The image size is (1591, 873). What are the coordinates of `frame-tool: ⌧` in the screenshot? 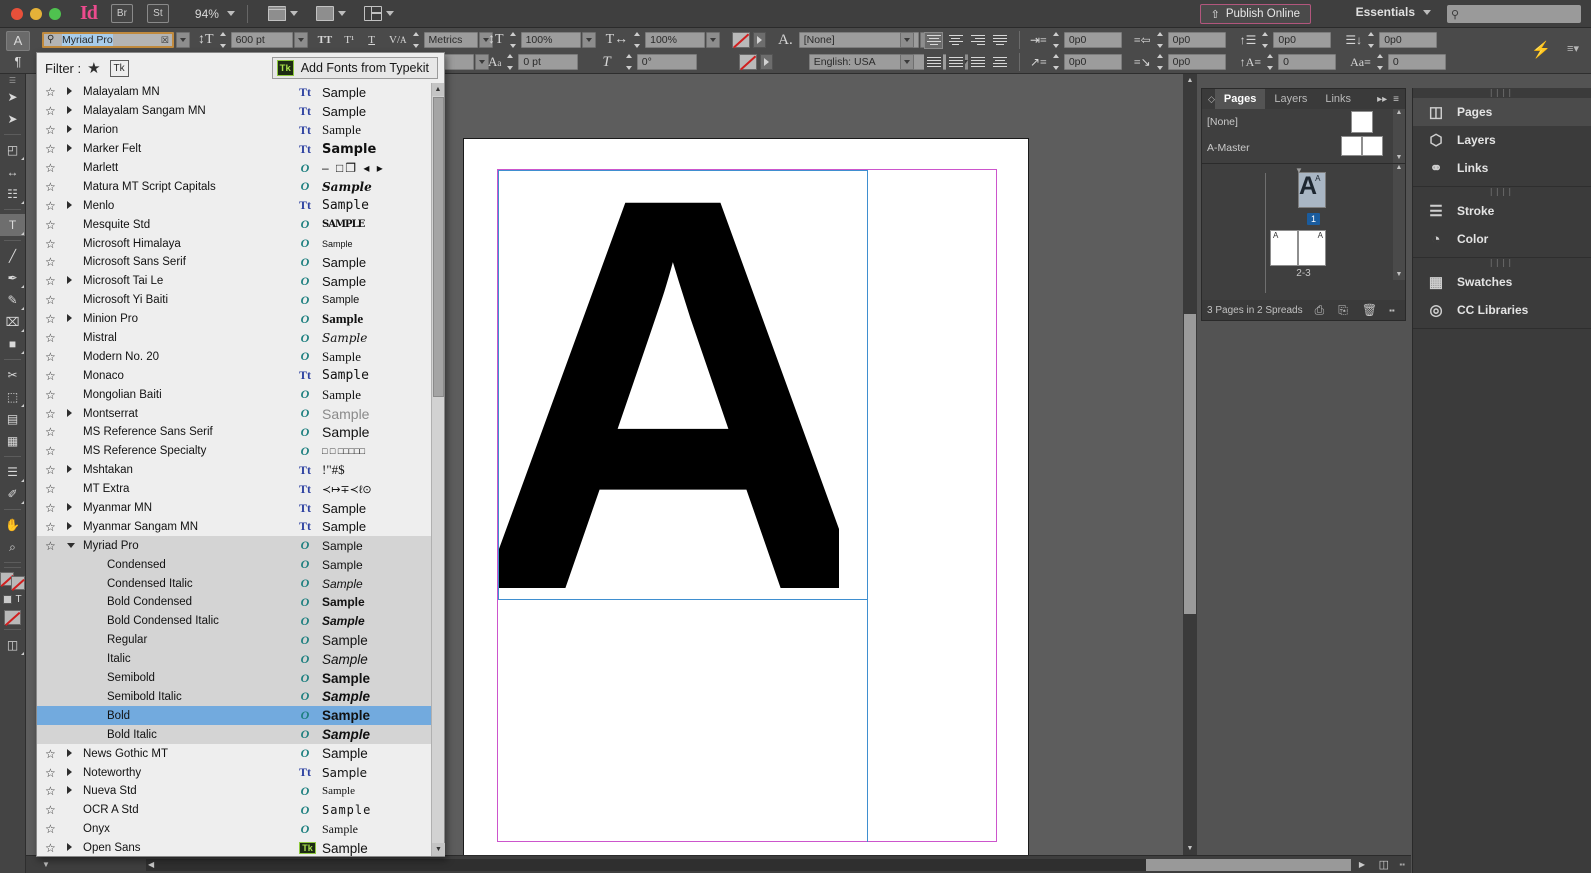 It's located at (12, 322).